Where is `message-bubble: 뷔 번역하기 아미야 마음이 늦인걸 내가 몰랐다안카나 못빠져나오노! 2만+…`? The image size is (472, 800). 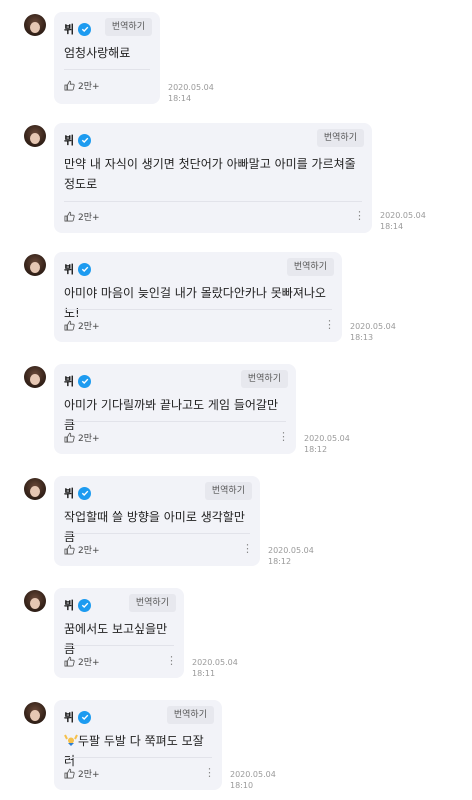
message-bubble: 뷔 번역하기 아미야 마음이 늦인걸 내가 몰랐다안카나 못빠져나오노! 2만+… is located at coordinates (198, 297).